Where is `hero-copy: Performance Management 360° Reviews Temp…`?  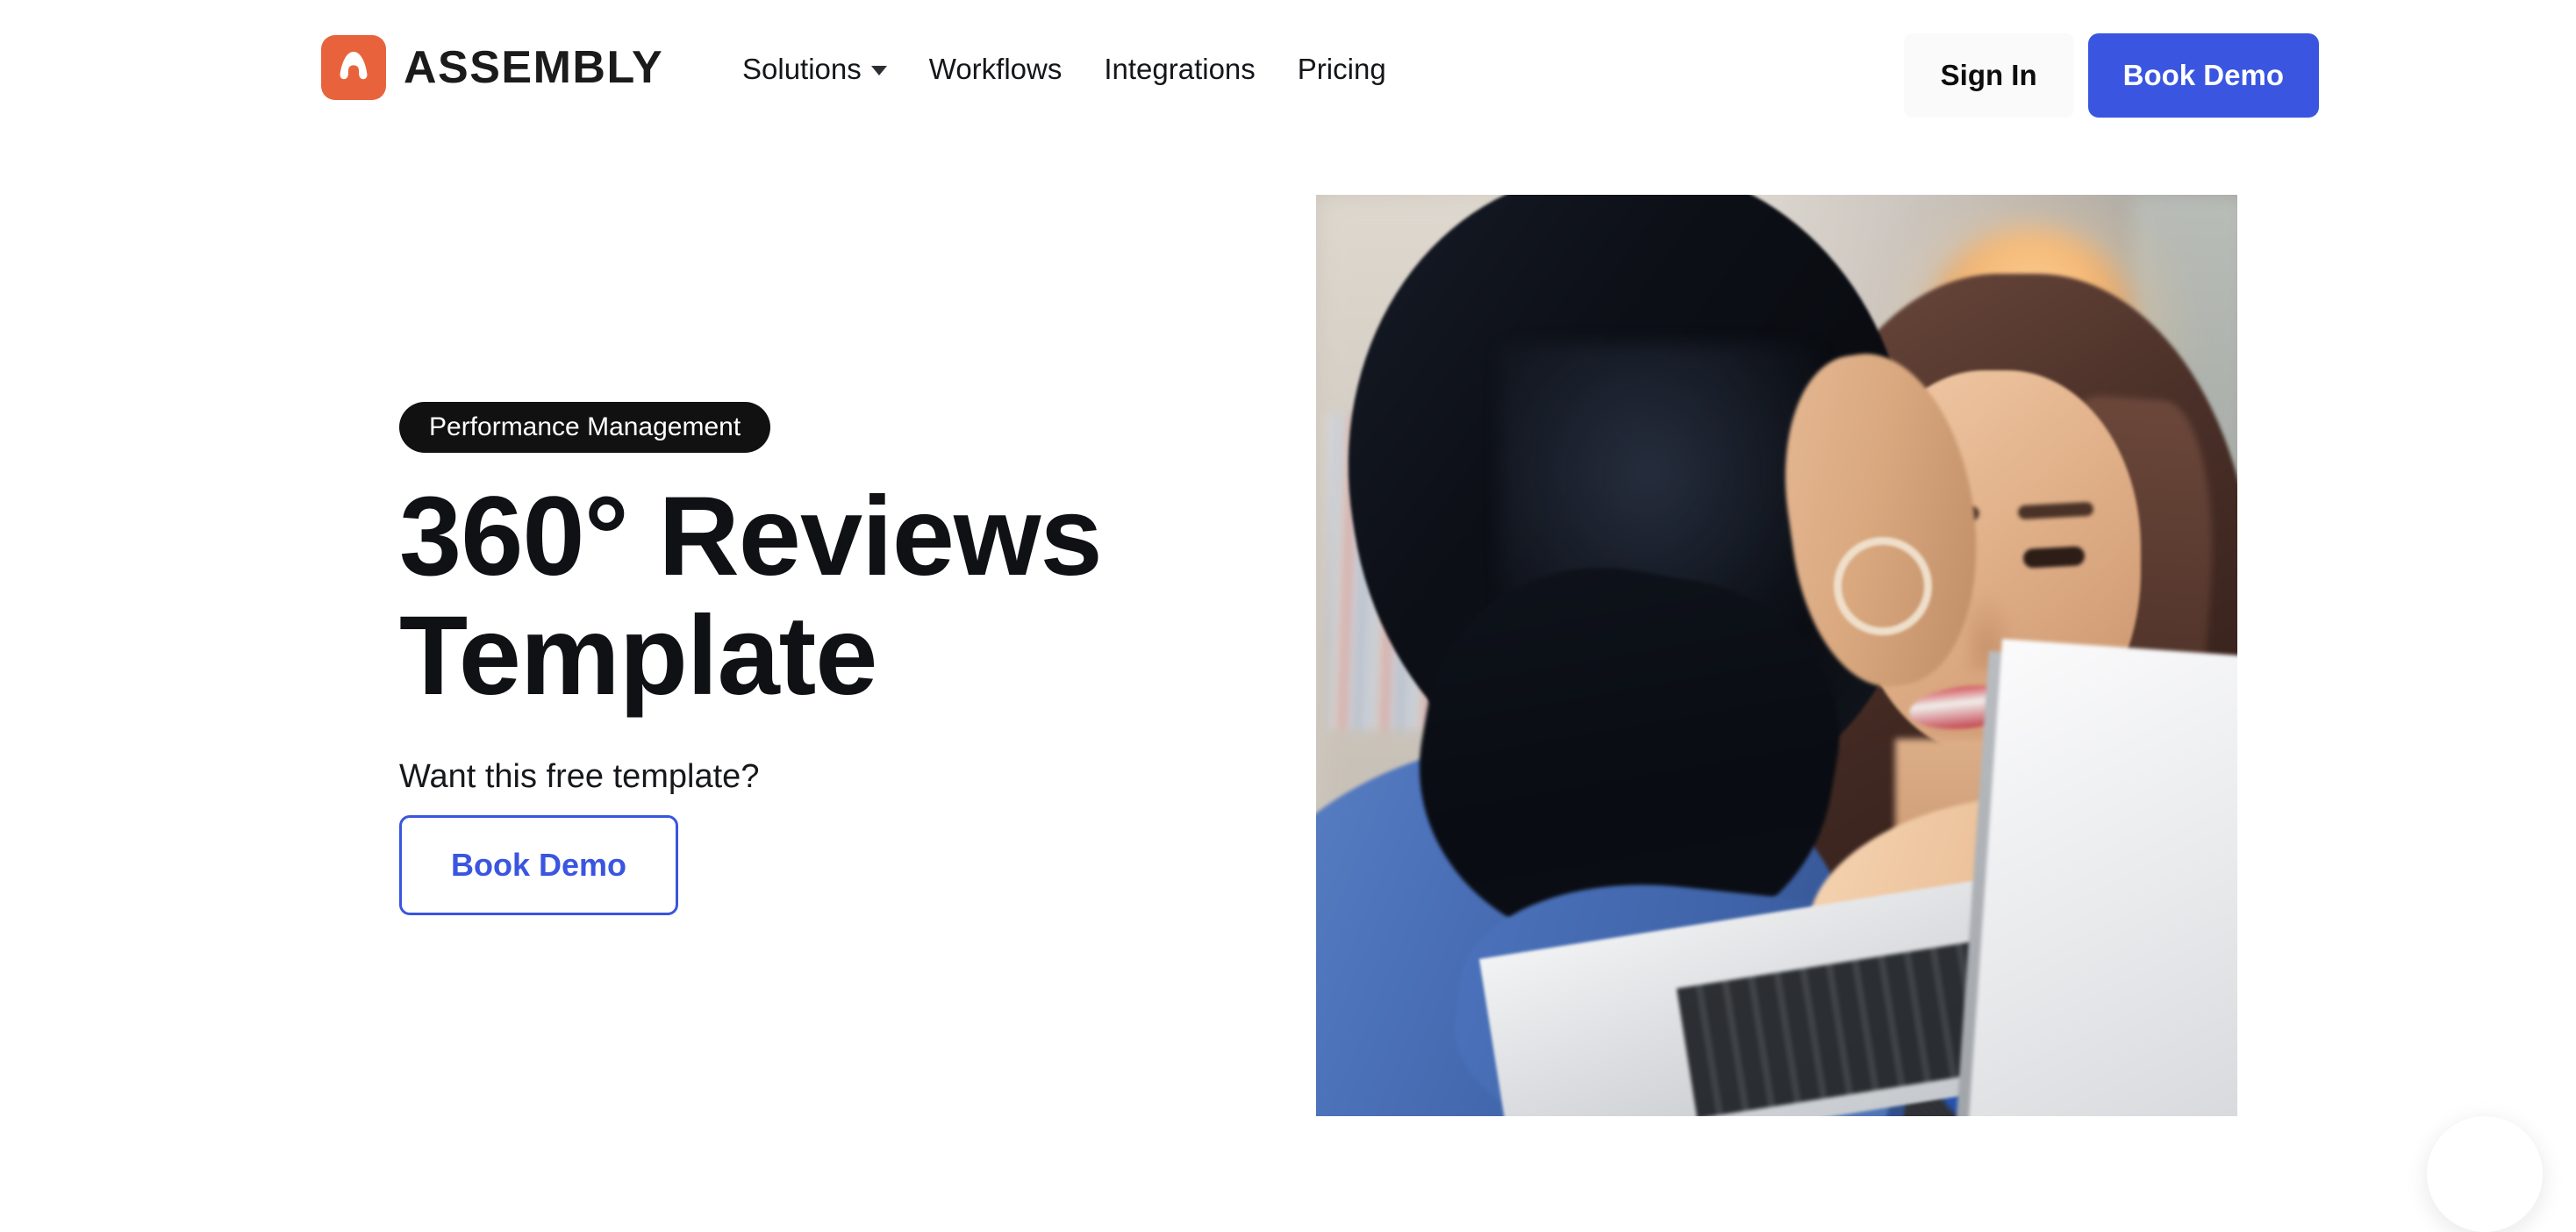 hero-copy: Performance Management 360° Reviews Temp… is located at coordinates (838, 658).